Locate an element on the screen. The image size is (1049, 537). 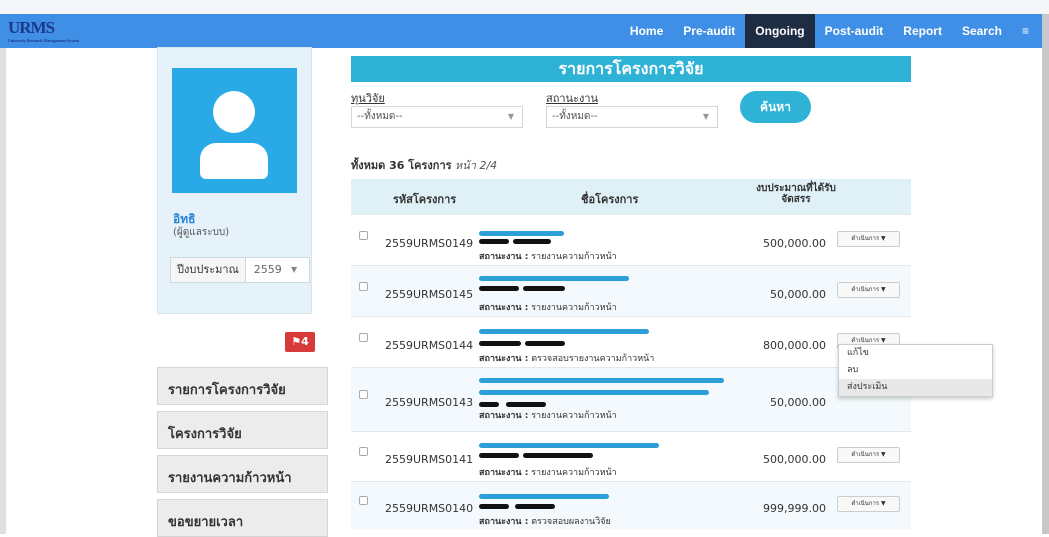
nav-home: Home is located at coordinates (646, 31).